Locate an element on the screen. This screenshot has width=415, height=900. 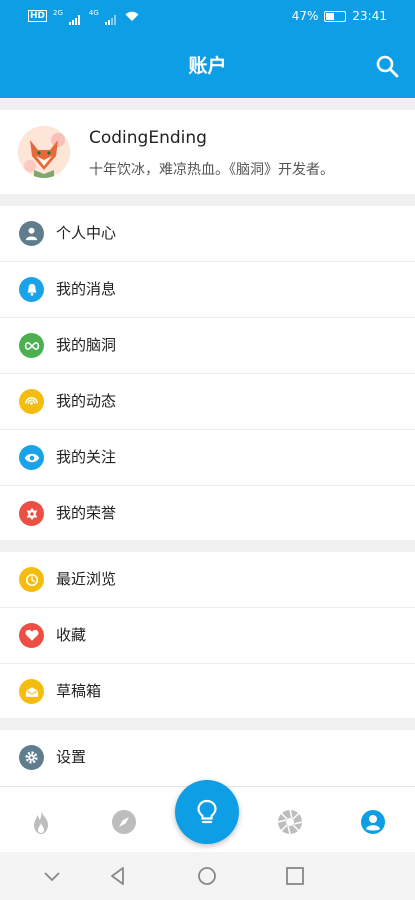
avatar is located at coordinates (44, 152).